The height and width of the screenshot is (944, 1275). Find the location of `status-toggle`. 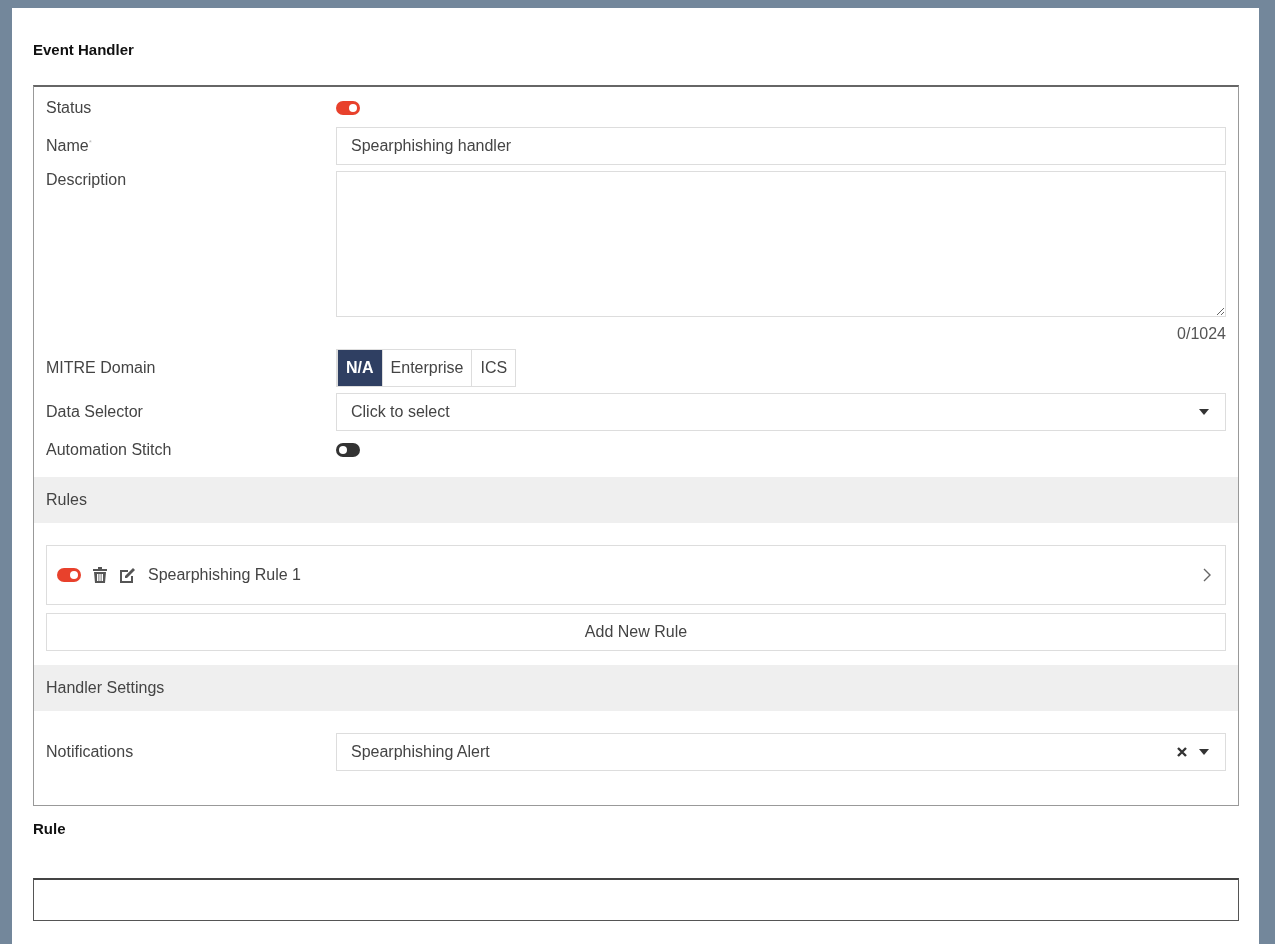

status-toggle is located at coordinates (348, 108).